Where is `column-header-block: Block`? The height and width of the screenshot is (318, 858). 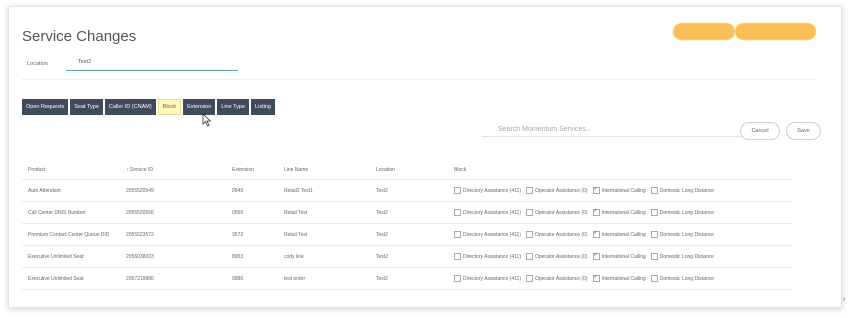 column-header-block: Block is located at coordinates (620, 172).